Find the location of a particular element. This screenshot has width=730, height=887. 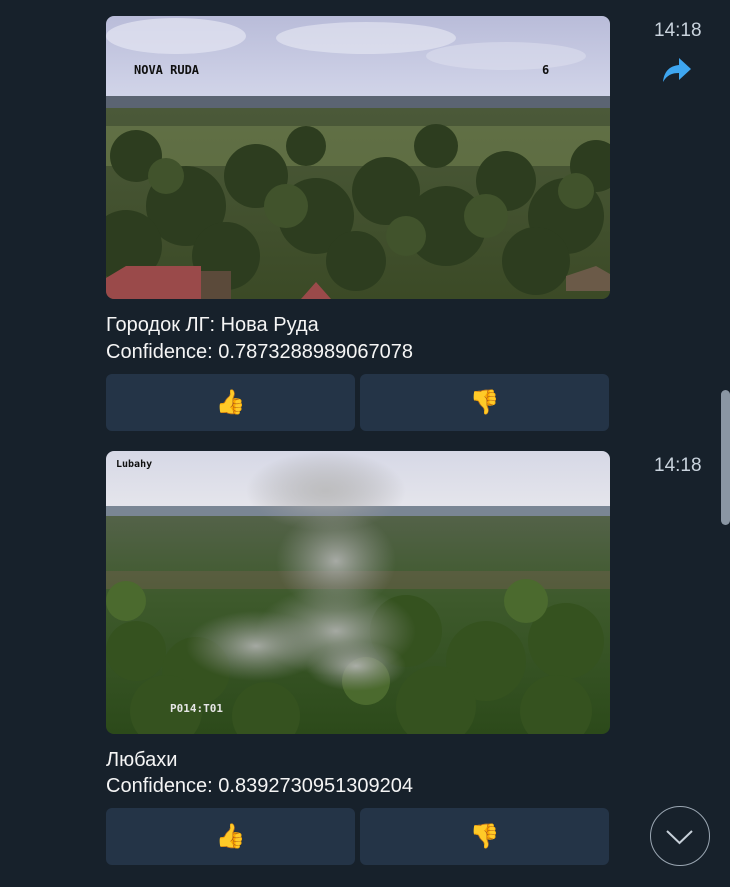

camera-overlay-number: 6 is located at coordinates (545, 70).